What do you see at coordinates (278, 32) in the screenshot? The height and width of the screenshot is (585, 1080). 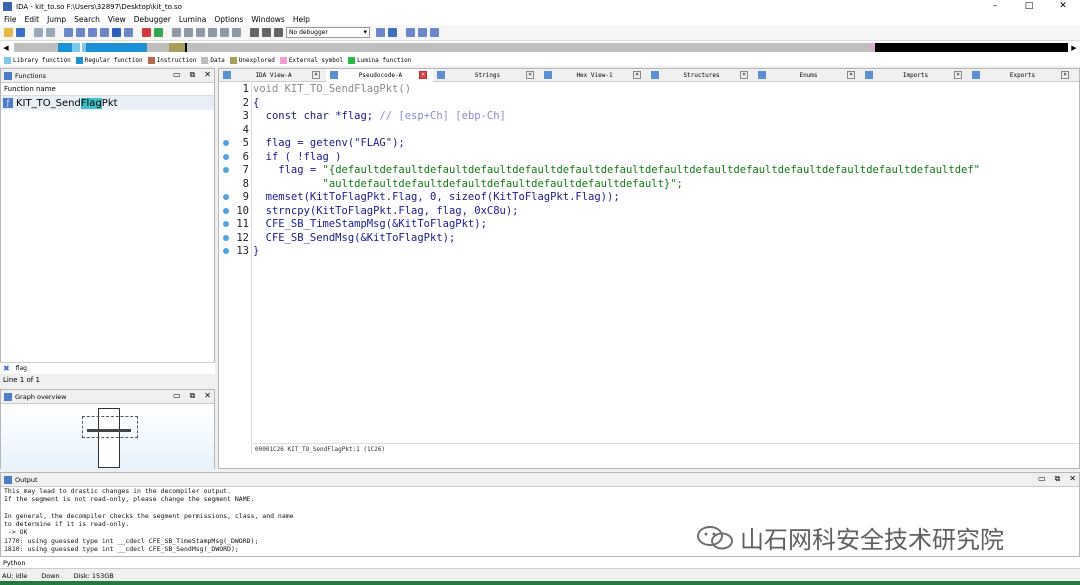 I see `stop-icon` at bounding box center [278, 32].